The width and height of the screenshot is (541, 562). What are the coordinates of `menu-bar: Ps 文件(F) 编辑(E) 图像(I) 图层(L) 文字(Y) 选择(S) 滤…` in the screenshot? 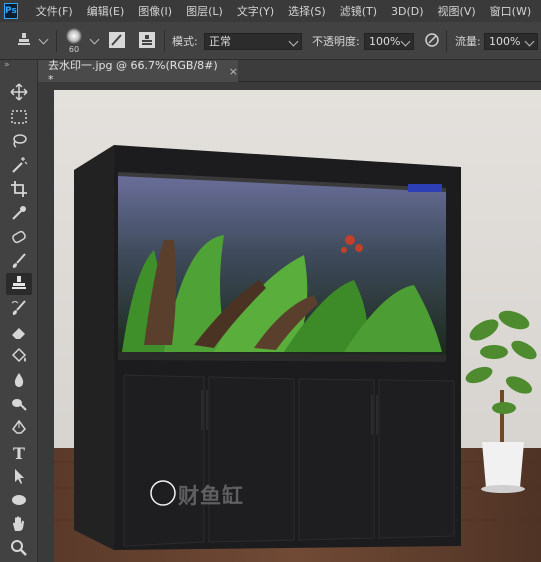 It's located at (270, 11).